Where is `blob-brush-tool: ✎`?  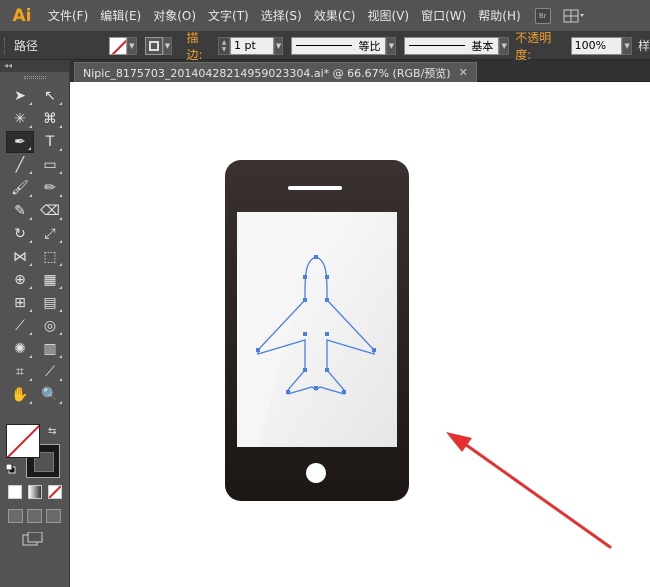
blob-brush-tool: ✎ is located at coordinates (20, 211).